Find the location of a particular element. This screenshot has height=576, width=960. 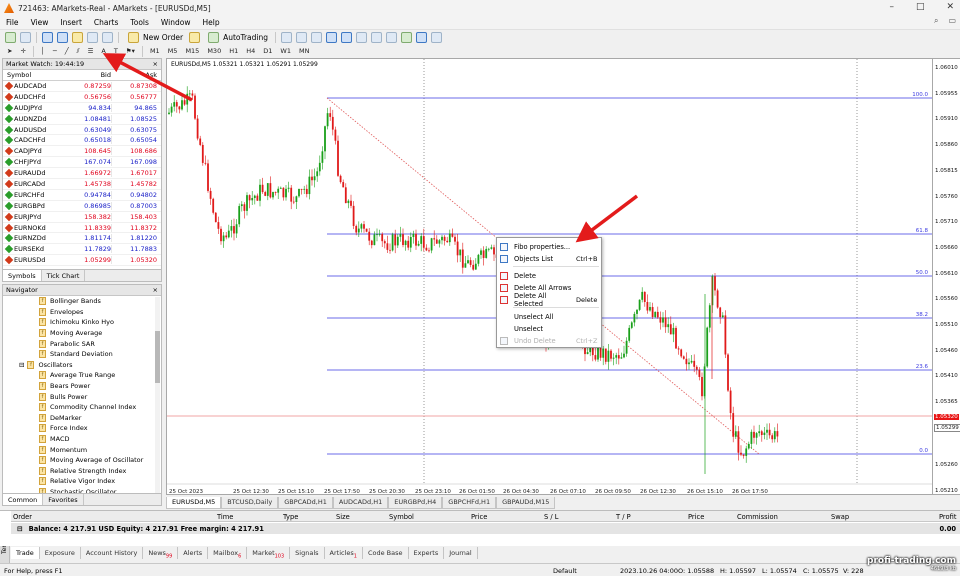

market-watch-icon is located at coordinates (47, 37).